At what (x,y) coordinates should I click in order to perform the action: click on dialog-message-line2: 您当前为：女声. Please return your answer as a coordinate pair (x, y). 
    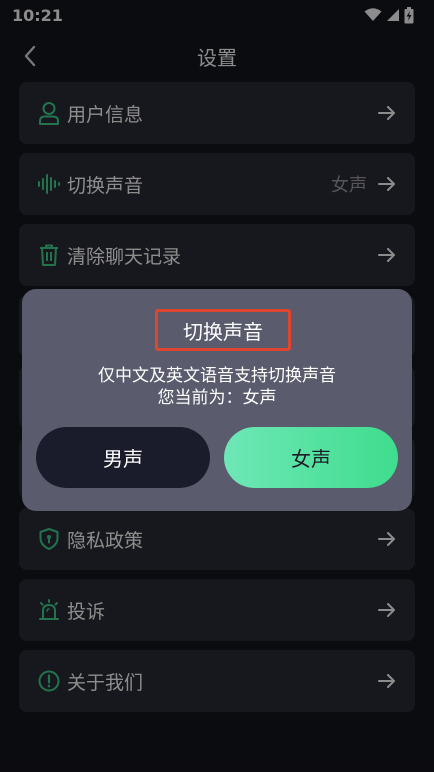
    Looking at the image, I should click on (217, 398).